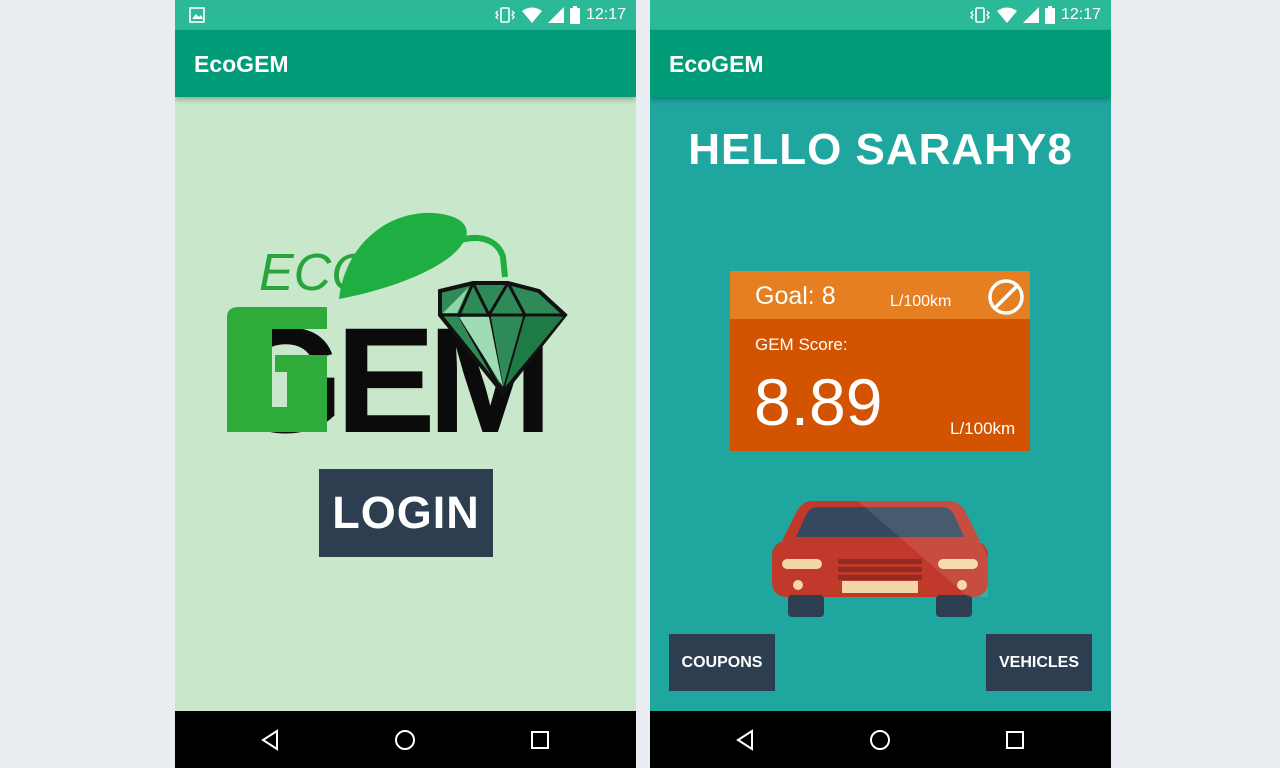 The width and height of the screenshot is (1280, 768). Describe the element at coordinates (880, 361) in the screenshot. I see `score-card: Goal: 8 L/100km GEM Score: 8.89 L/100km` at that location.